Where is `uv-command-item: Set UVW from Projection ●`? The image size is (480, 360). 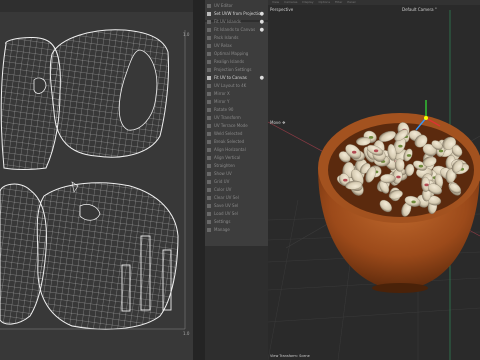 uv-command-item: Set UVW from Projection ● is located at coordinates (236, 14).